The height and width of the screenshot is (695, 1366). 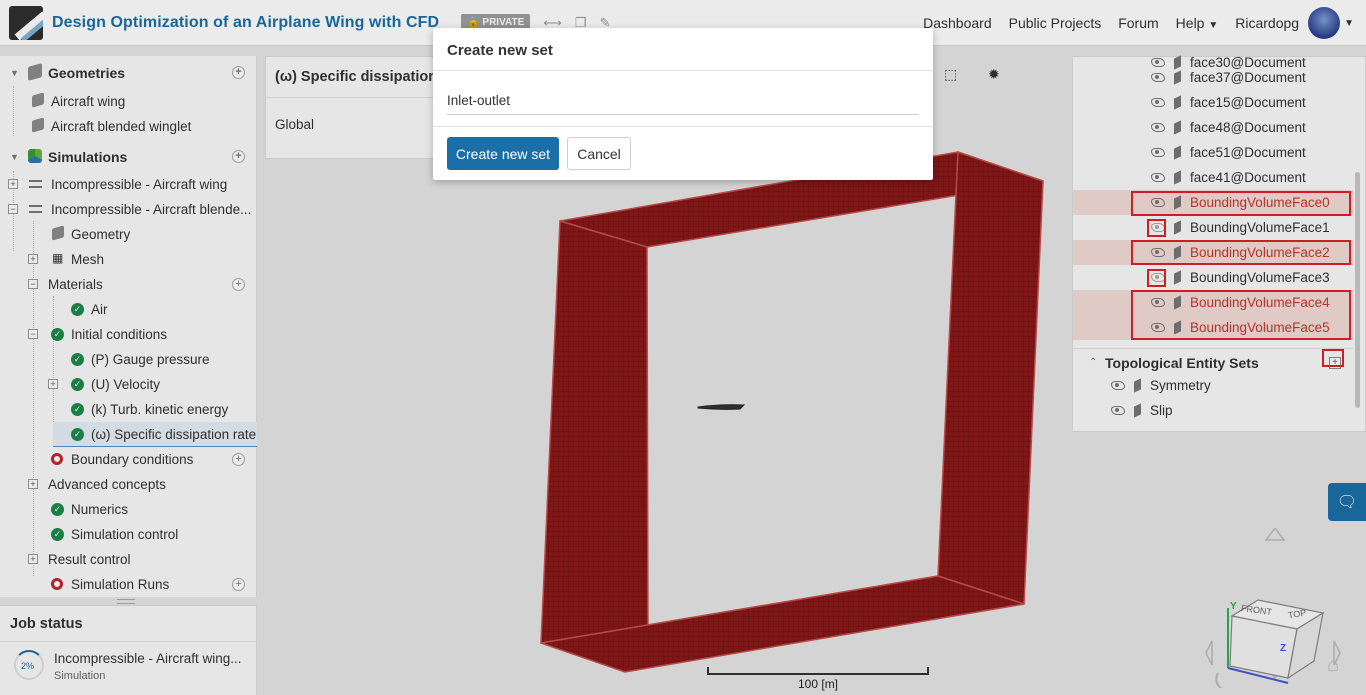 I want to click on cancel-button: Cancel, so click(x=599, y=153).